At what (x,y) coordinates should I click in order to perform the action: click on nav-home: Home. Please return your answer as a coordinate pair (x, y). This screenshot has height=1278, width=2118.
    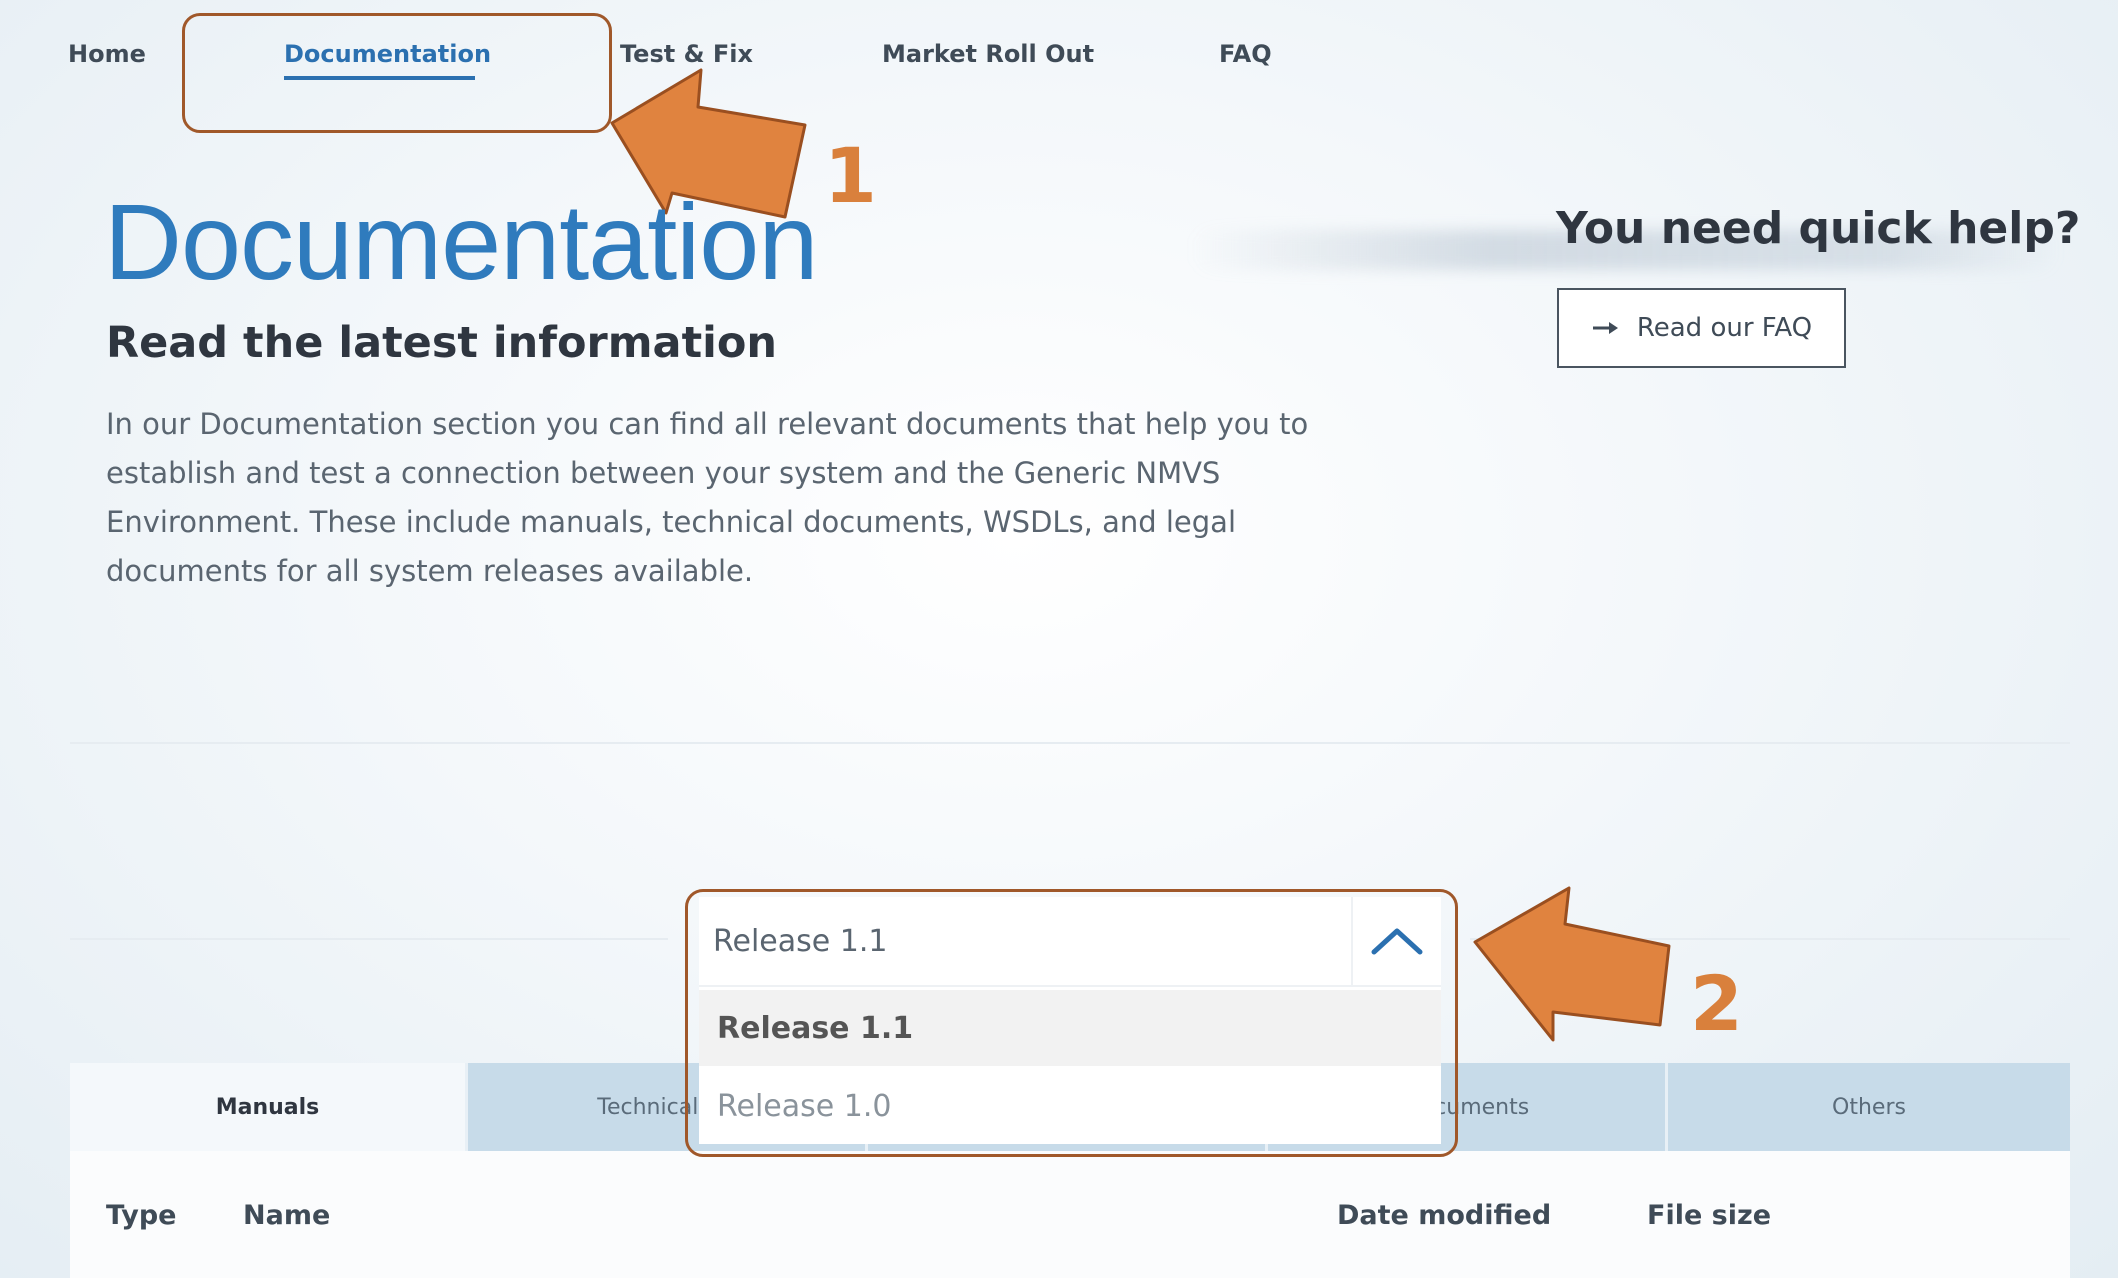
    Looking at the image, I should click on (107, 54).